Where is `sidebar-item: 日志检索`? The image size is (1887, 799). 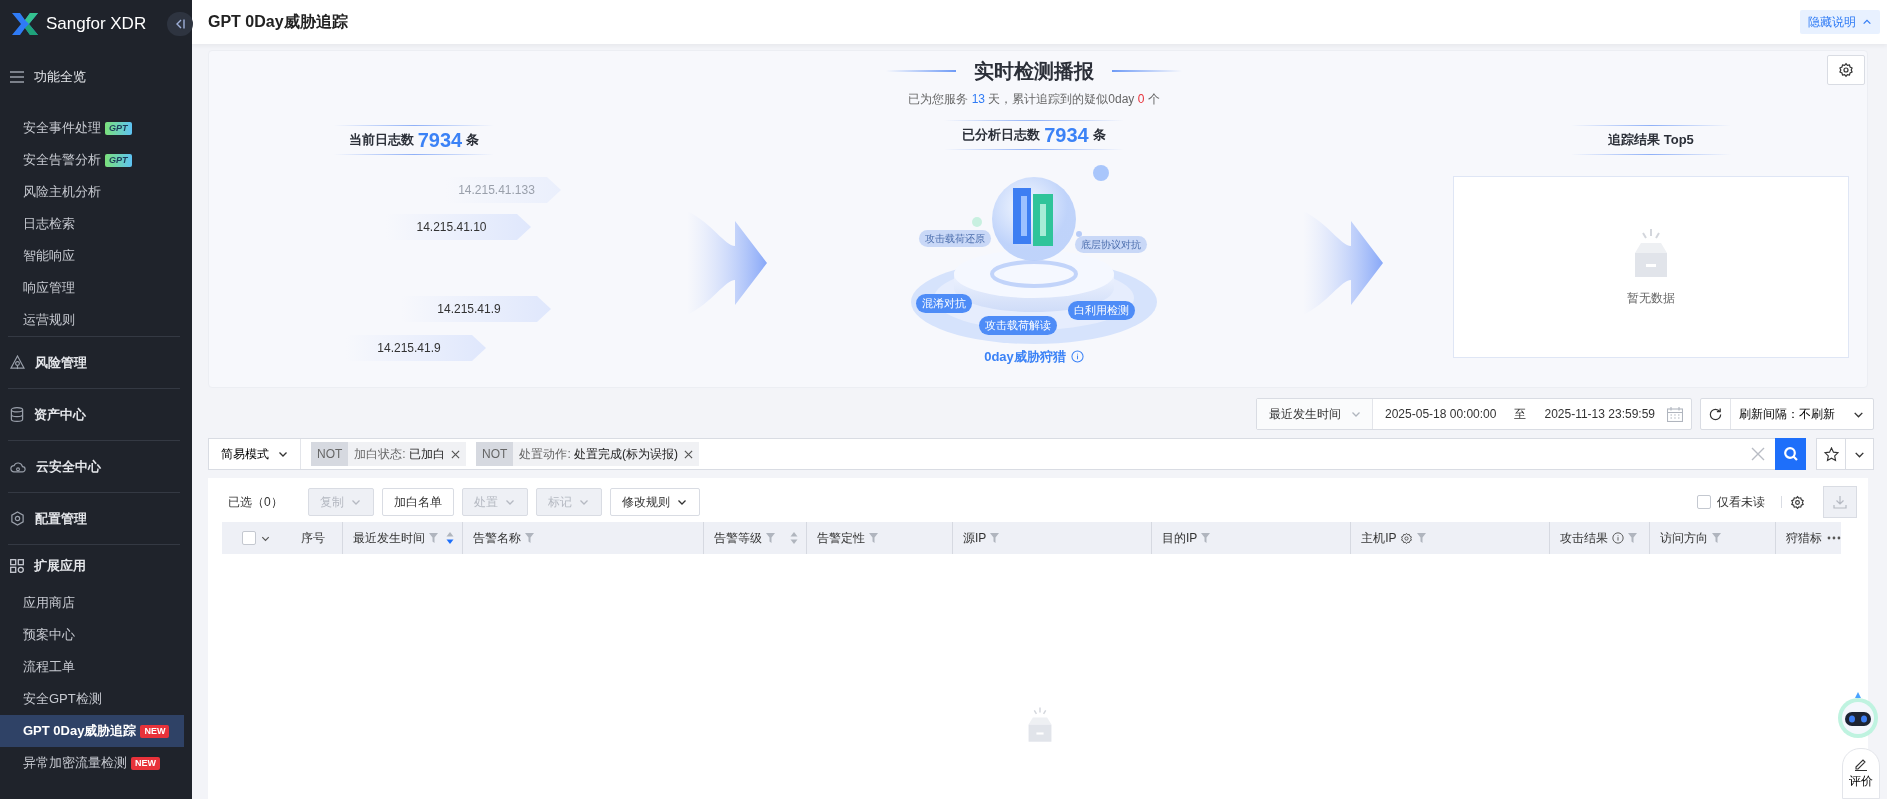 sidebar-item: 日志检索 is located at coordinates (92, 224).